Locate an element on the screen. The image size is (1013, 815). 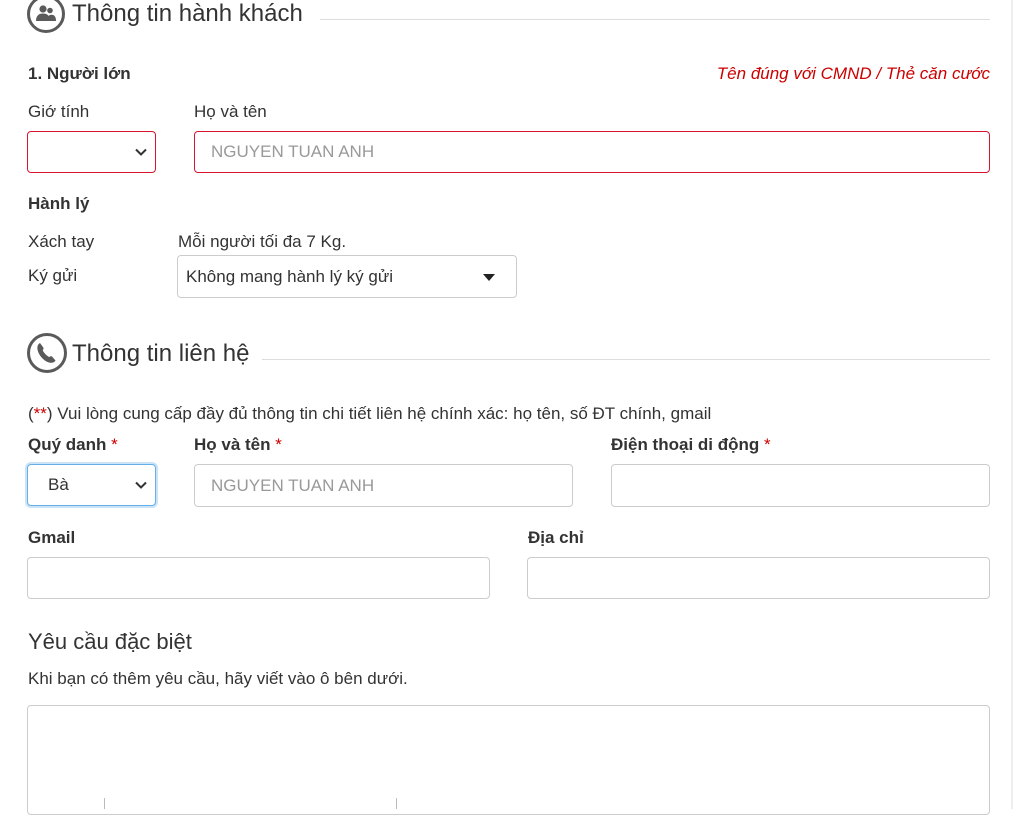
contact-note-stars: ** is located at coordinates (40, 413).